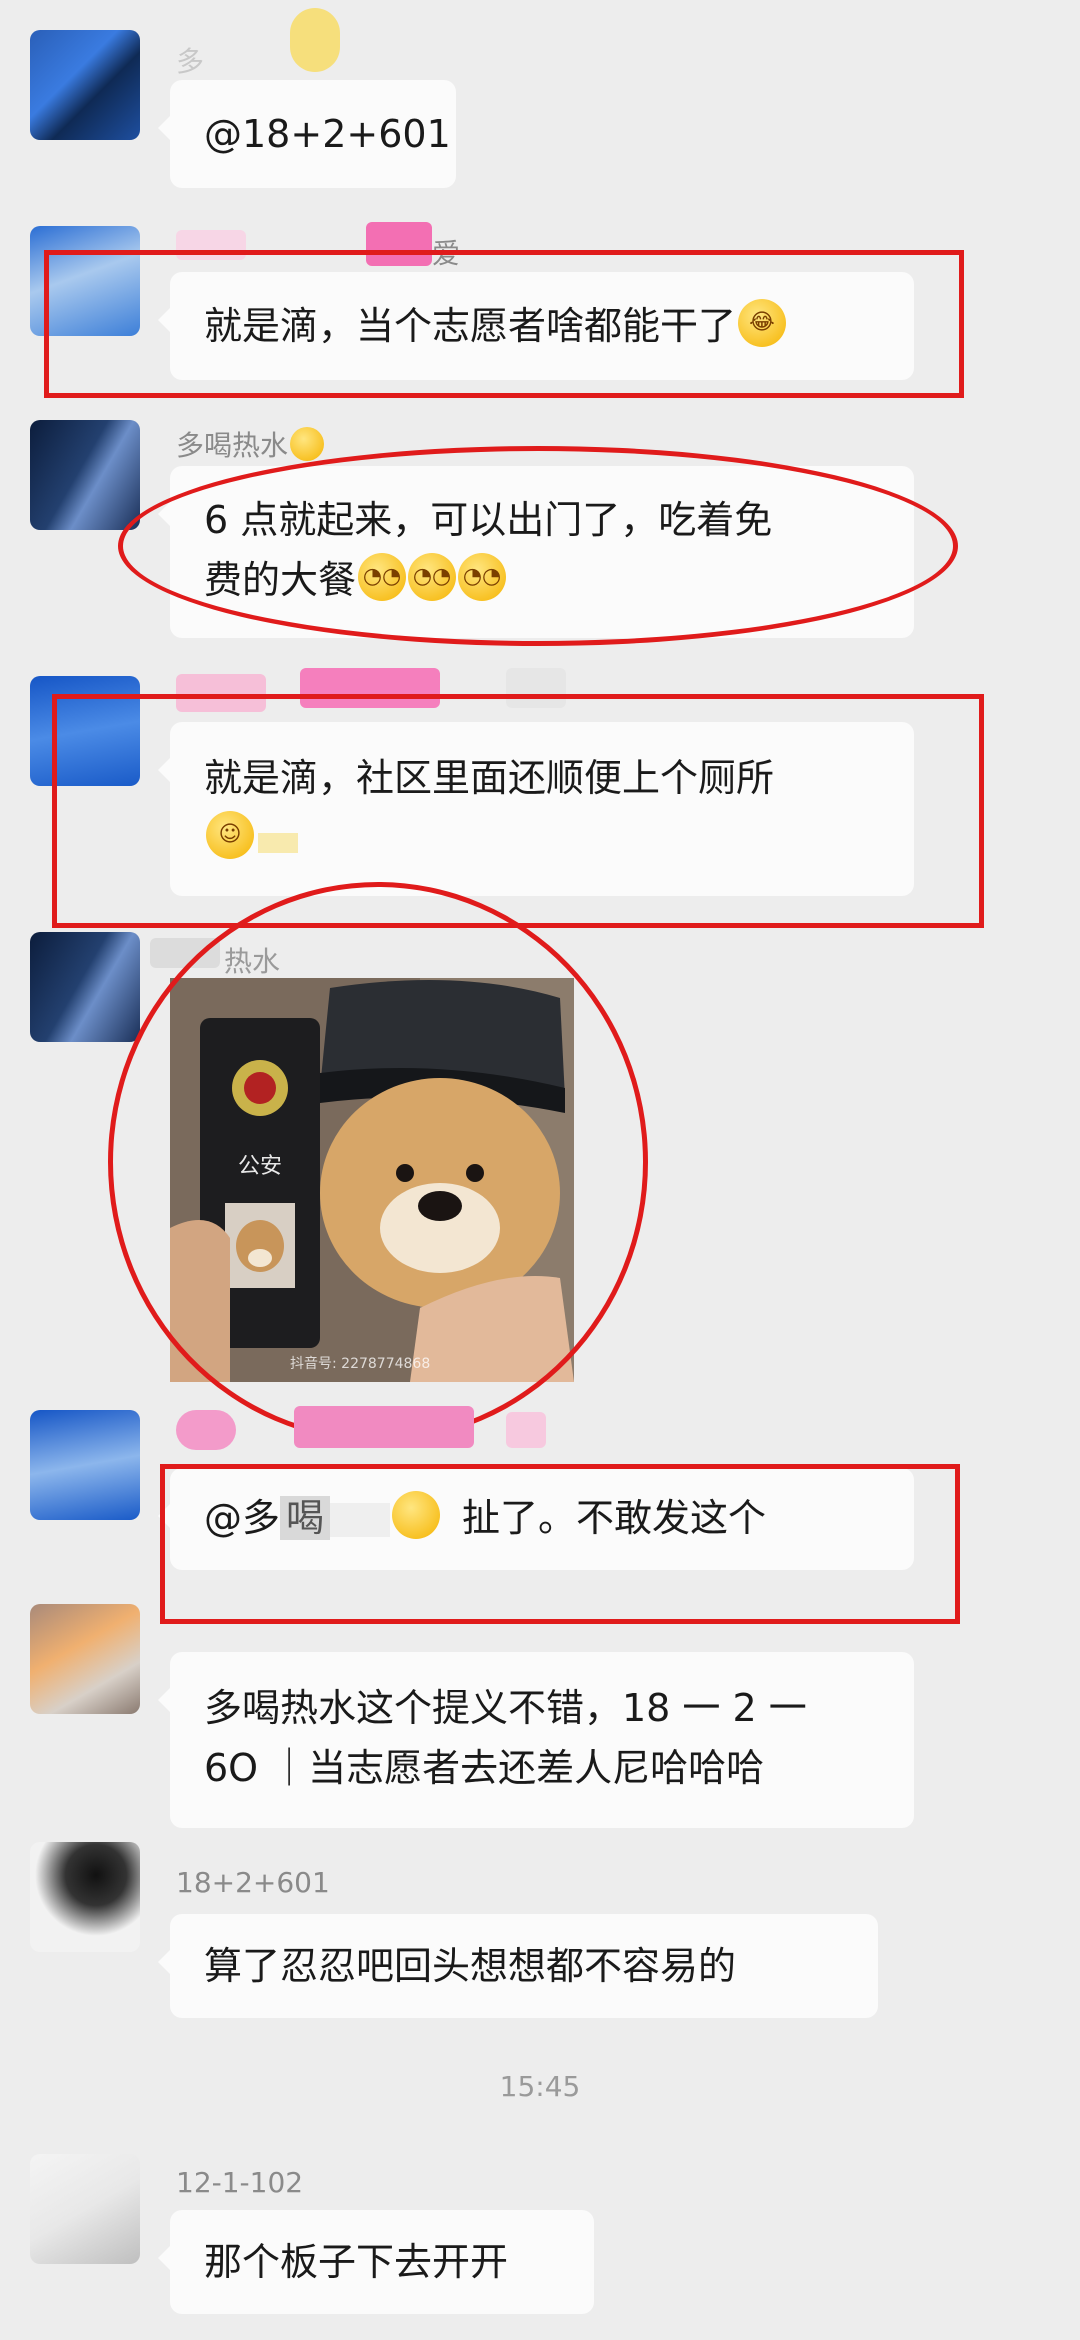  Describe the element at coordinates (190, 61) in the screenshot. I see `sender-name: 多` at that location.